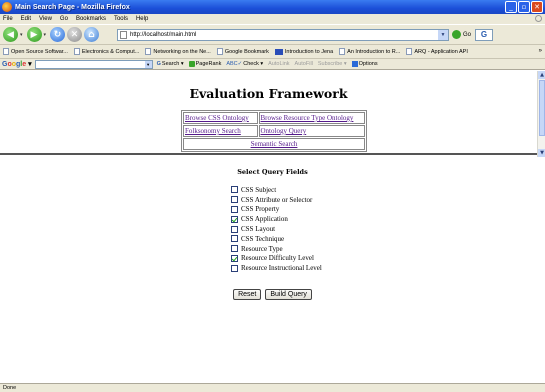  What do you see at coordinates (437, 51) in the screenshot?
I see `bookmark-item: ARQ - Application API` at bounding box center [437, 51].